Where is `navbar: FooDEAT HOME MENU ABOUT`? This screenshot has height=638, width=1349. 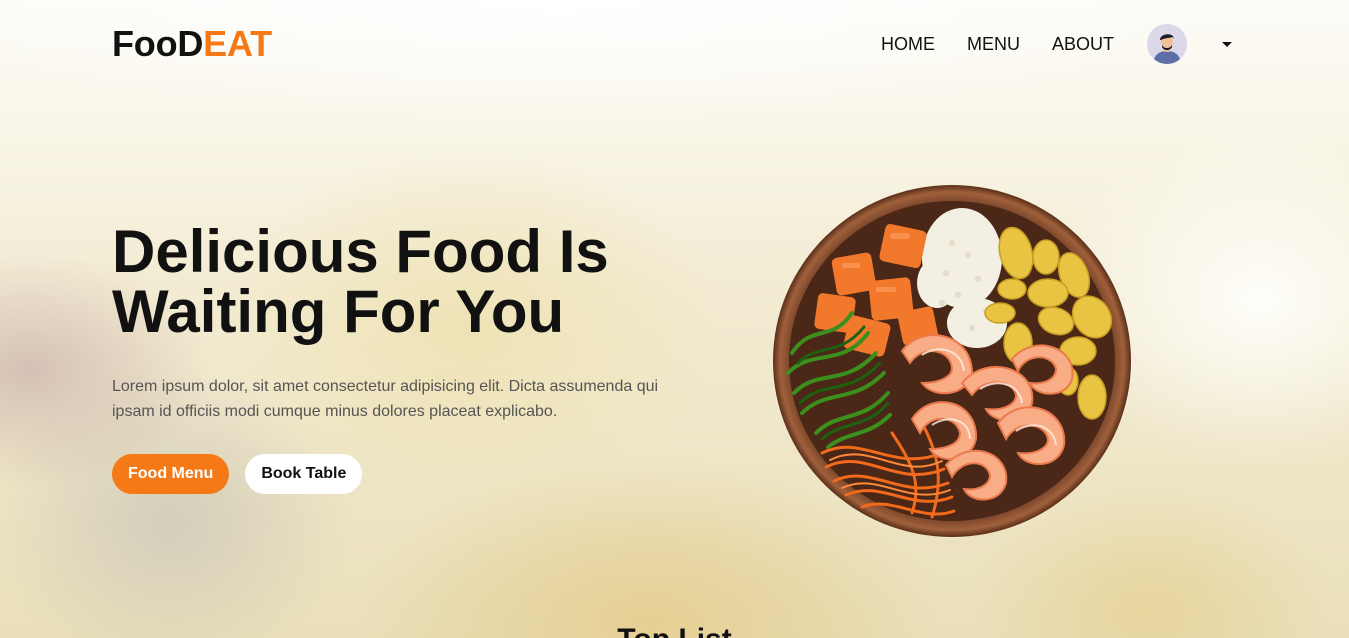
navbar: FooDEAT HOME MENU ABOUT is located at coordinates (674, 44).